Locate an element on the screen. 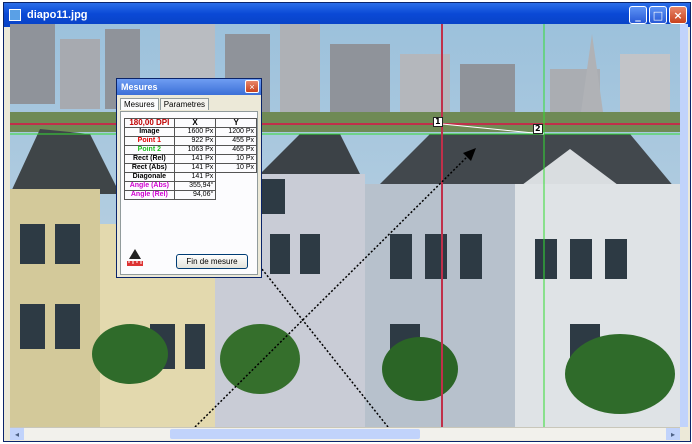 This screenshot has width=692, height=444. tab-mesures: Mesures is located at coordinates (139, 104).